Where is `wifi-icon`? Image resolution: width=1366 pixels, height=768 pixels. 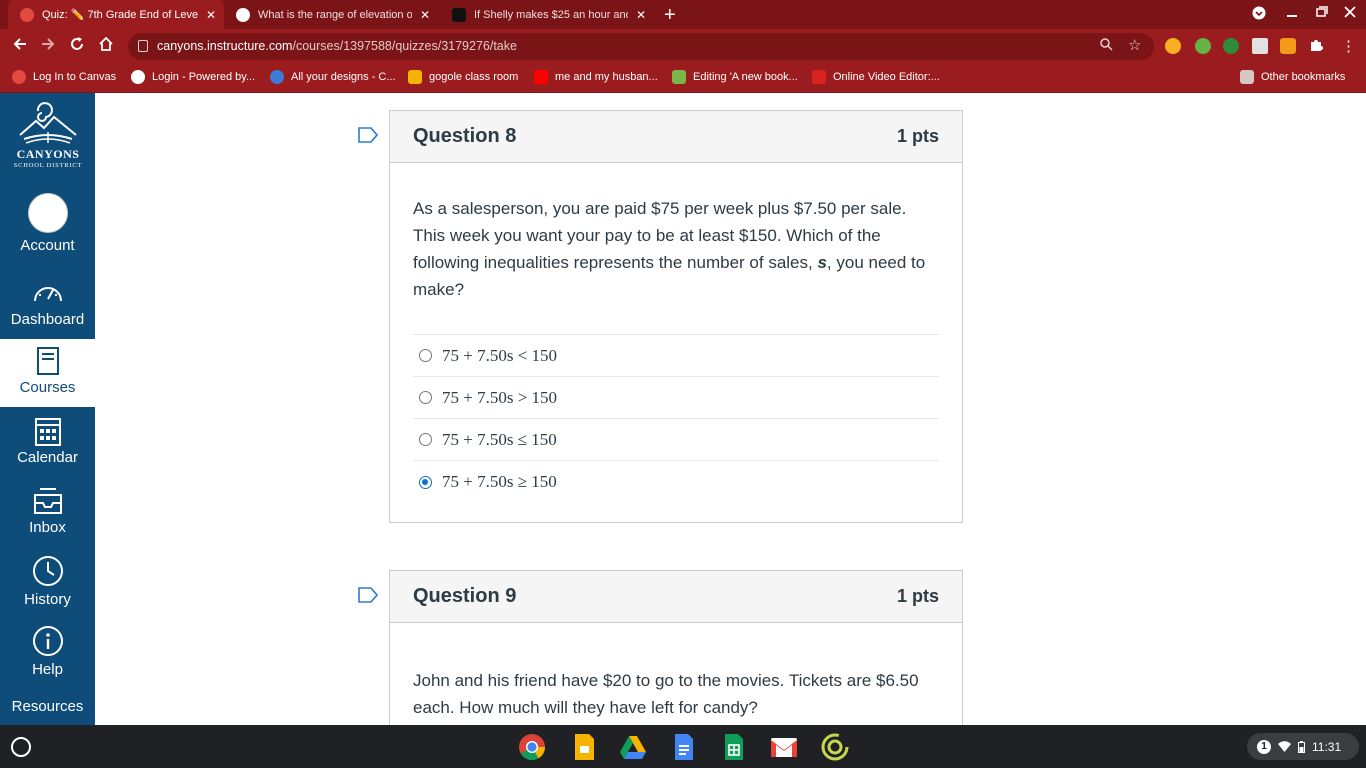 wifi-icon is located at coordinates (1284, 746).